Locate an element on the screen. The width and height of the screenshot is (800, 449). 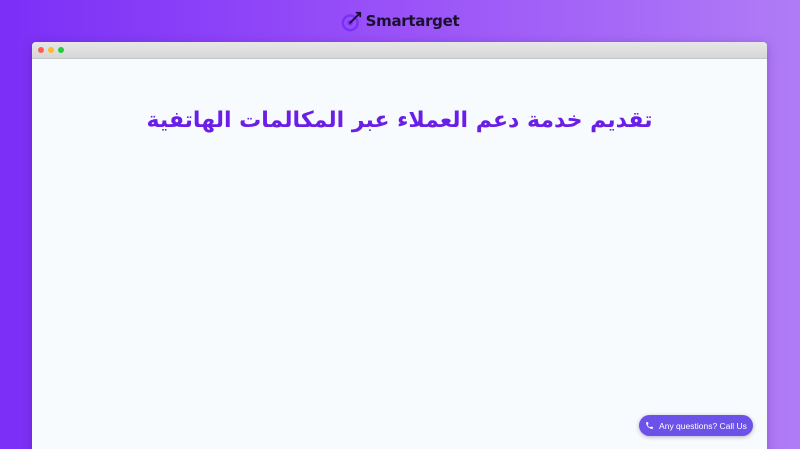
target-arrow-icon is located at coordinates (351, 21).